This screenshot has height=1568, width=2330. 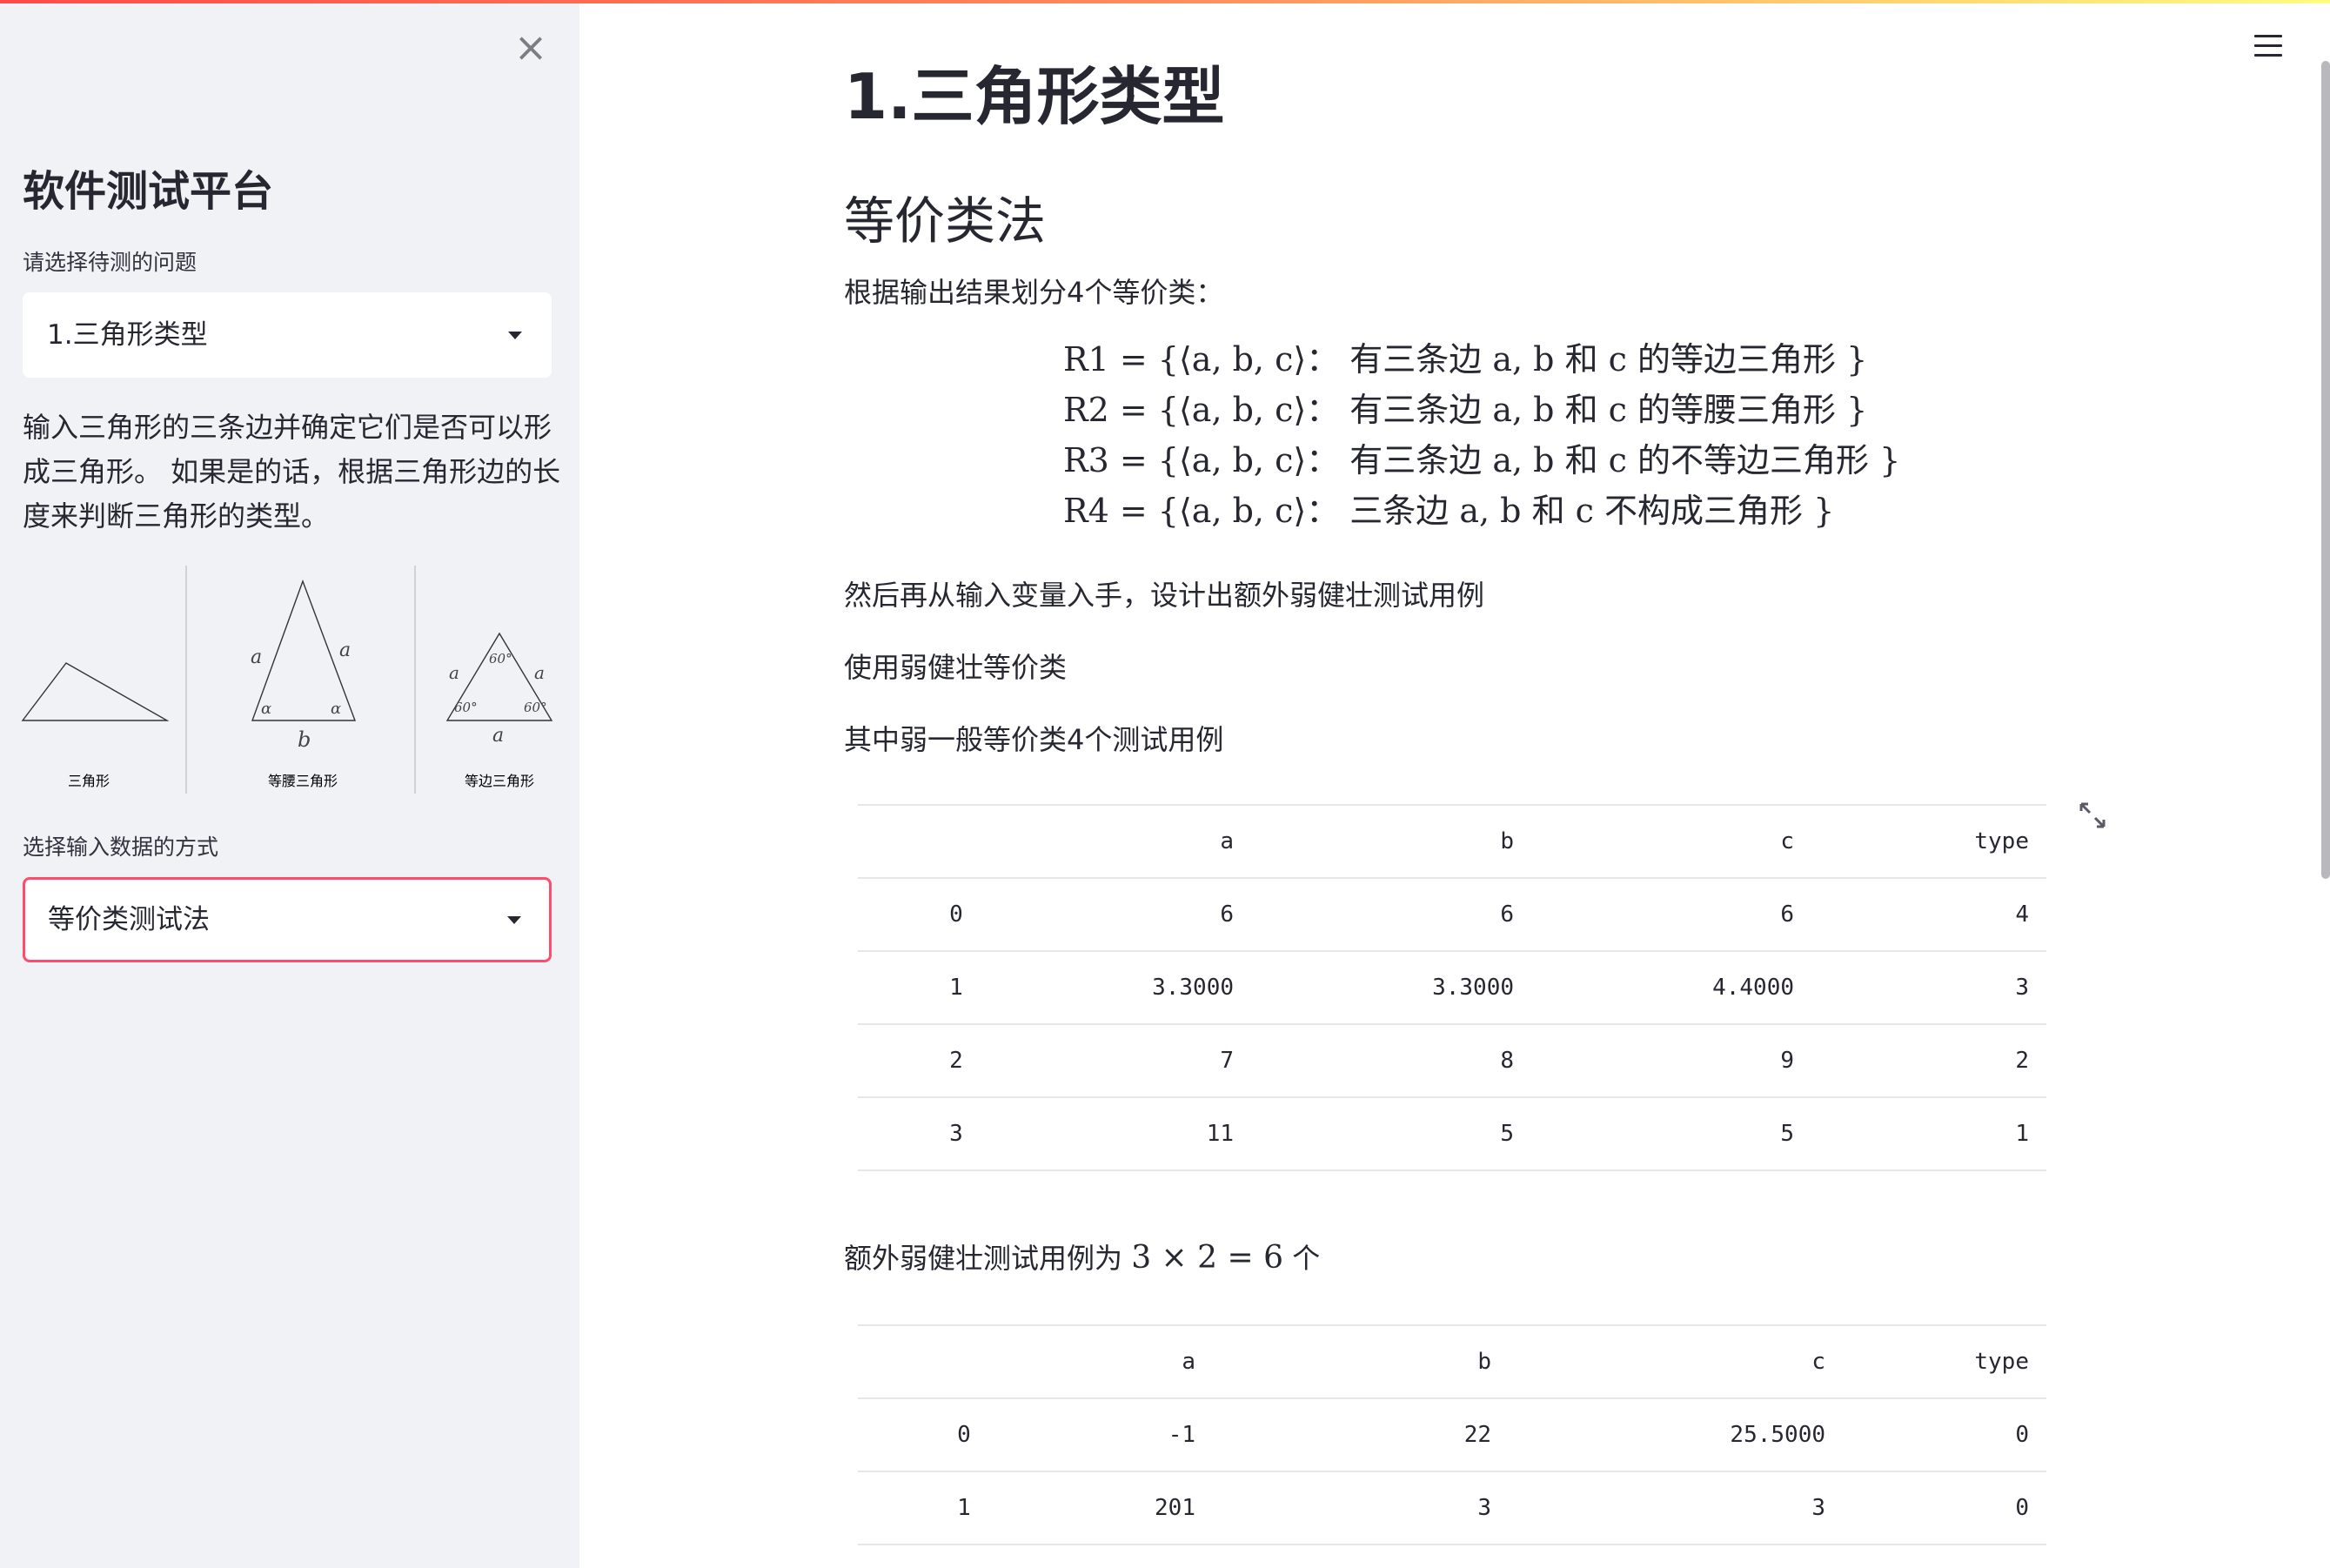 I want to click on table-row: 3 11 5 5 1, so click(x=1452, y=1134).